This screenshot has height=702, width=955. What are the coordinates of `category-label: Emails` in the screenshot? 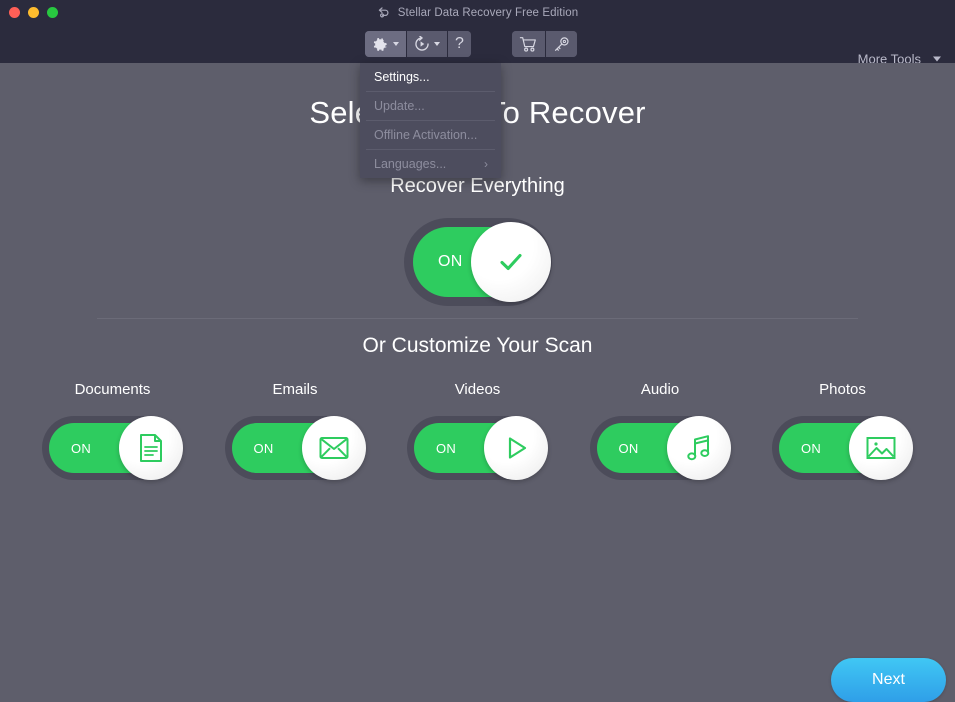 It's located at (295, 389).